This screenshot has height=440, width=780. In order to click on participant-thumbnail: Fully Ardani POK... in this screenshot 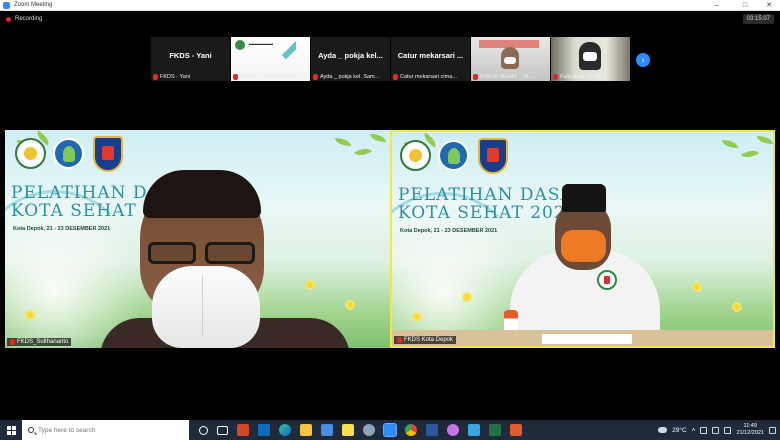, I will do `click(590, 59)`.